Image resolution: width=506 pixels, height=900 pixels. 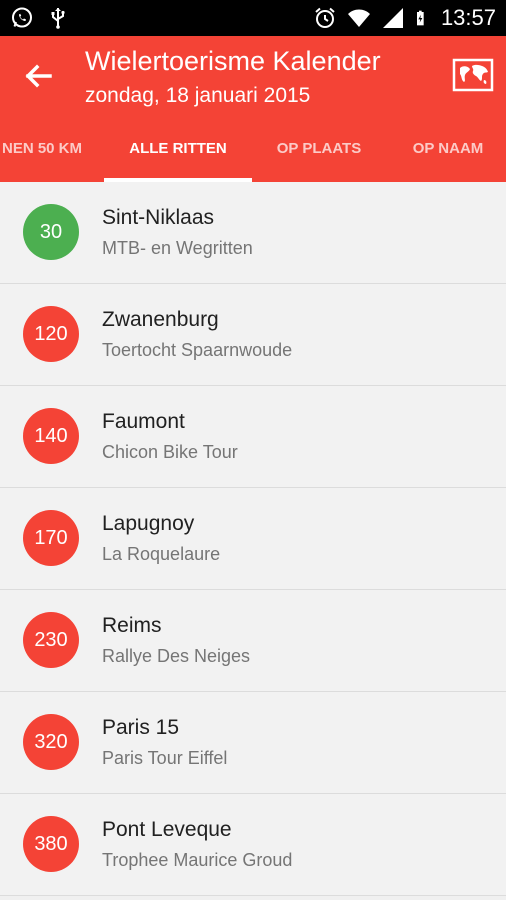 What do you see at coordinates (176, 656) in the screenshot?
I see `ride-event: Rallye Des Neiges` at bounding box center [176, 656].